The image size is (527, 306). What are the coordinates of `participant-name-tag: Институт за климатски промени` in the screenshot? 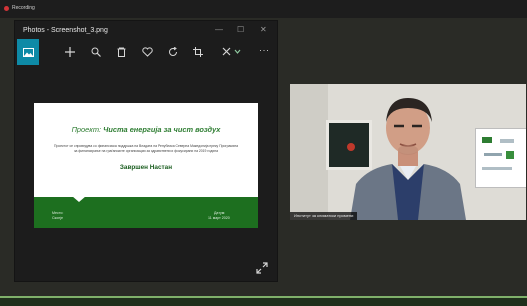 It's located at (324, 216).